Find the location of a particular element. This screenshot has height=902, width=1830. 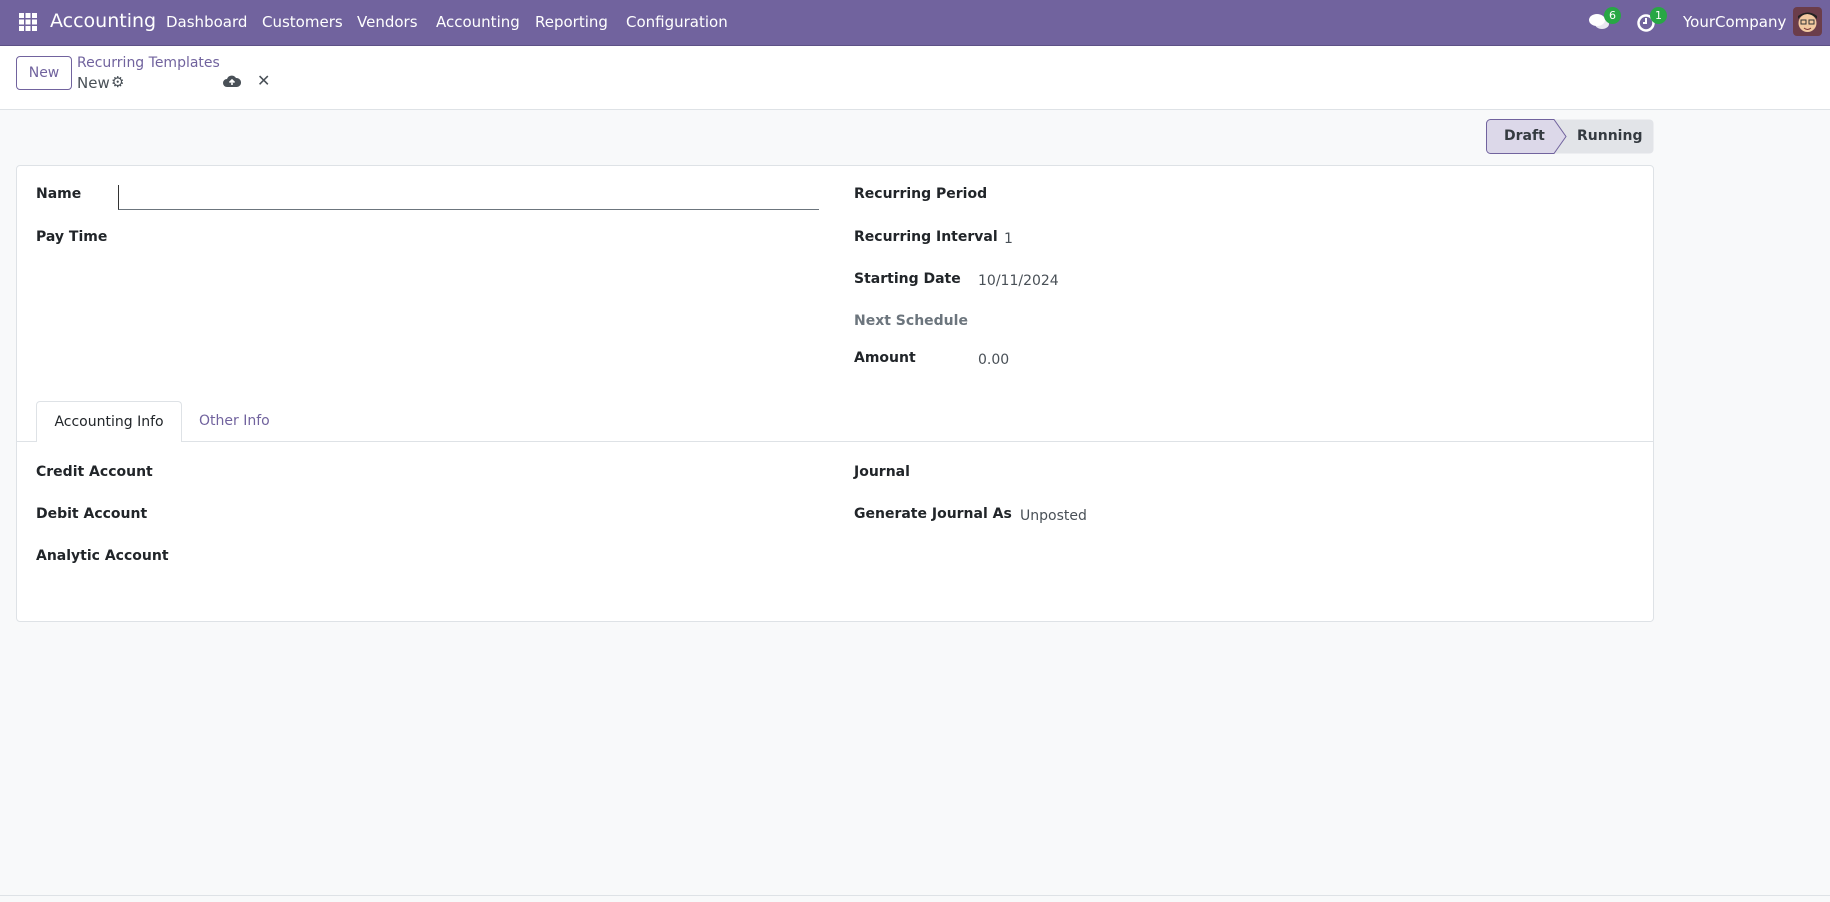

debit-account-label: Debit Account is located at coordinates (92, 514).